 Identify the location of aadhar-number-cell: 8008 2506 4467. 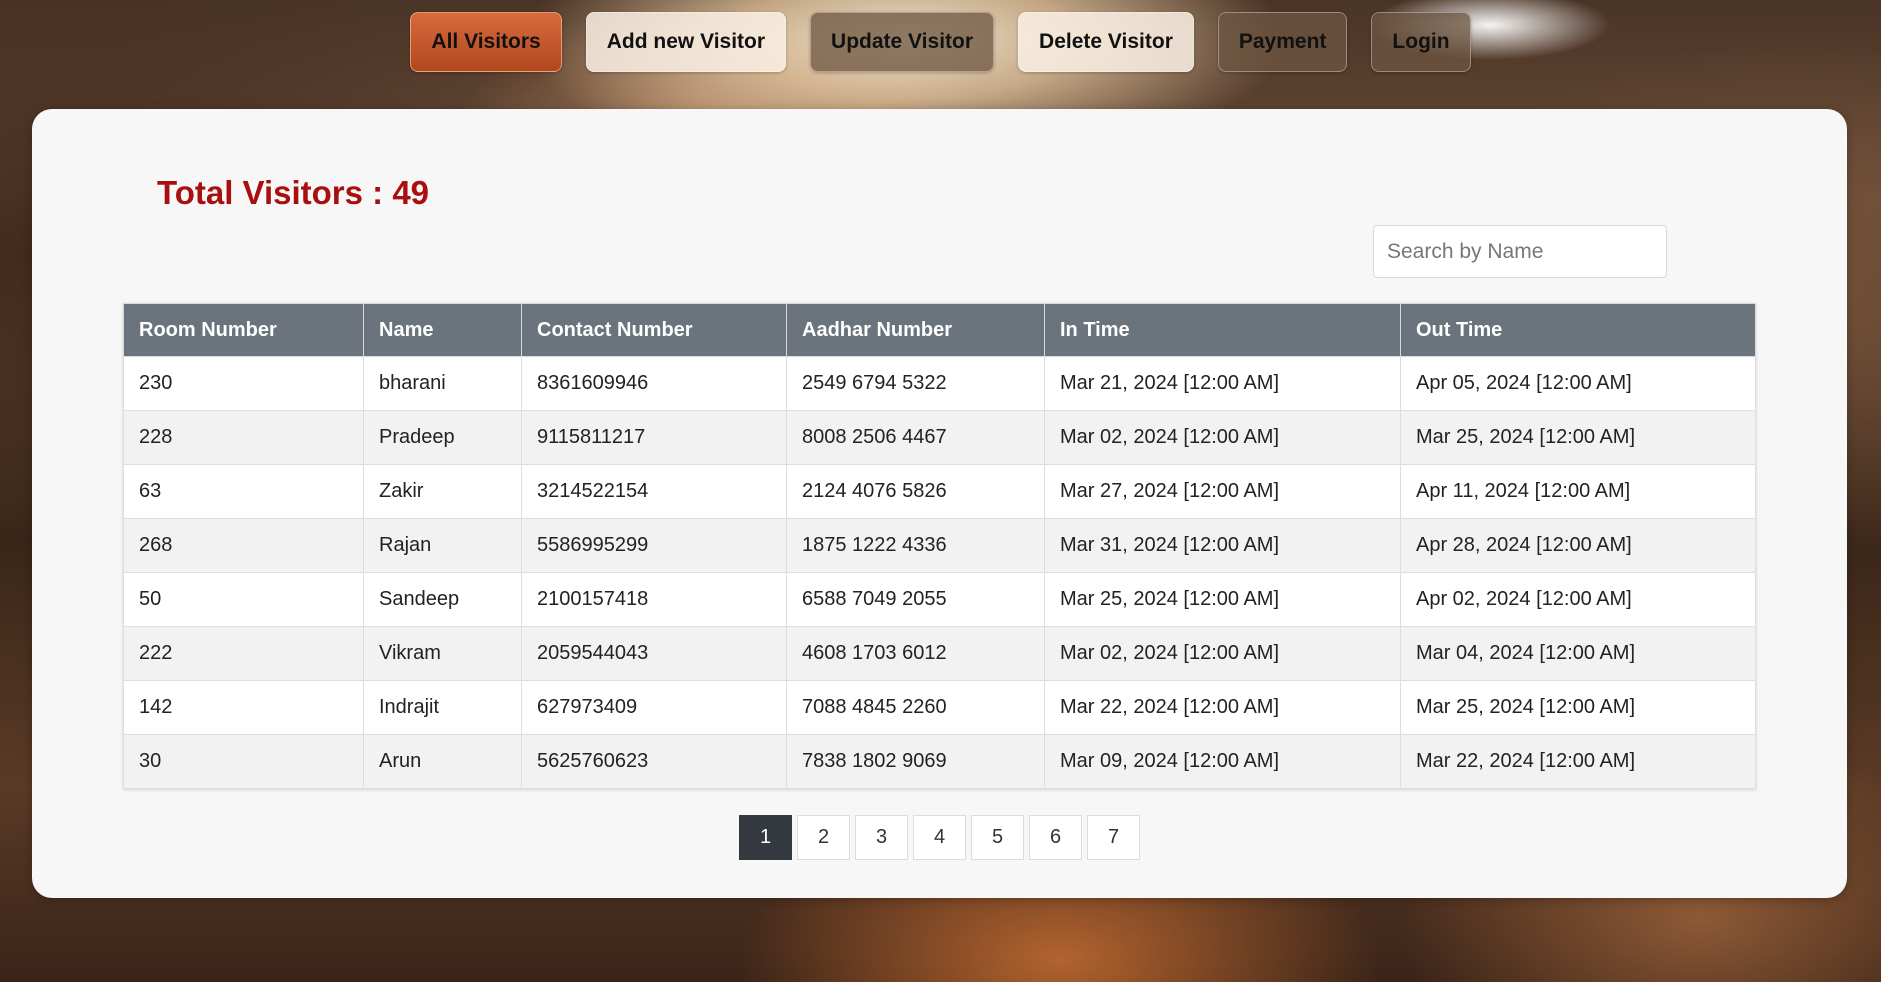
(915, 437).